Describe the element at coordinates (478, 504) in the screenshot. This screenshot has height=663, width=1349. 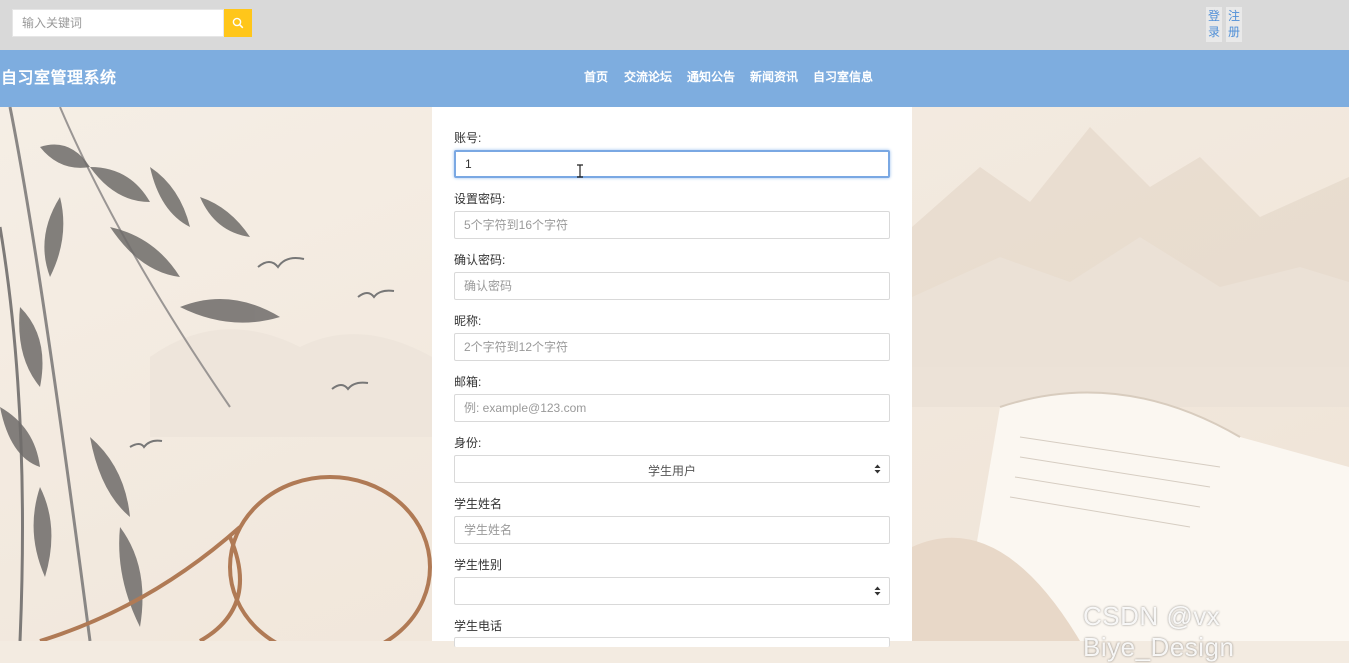
I see `student-name-label: 学生姓名` at that location.